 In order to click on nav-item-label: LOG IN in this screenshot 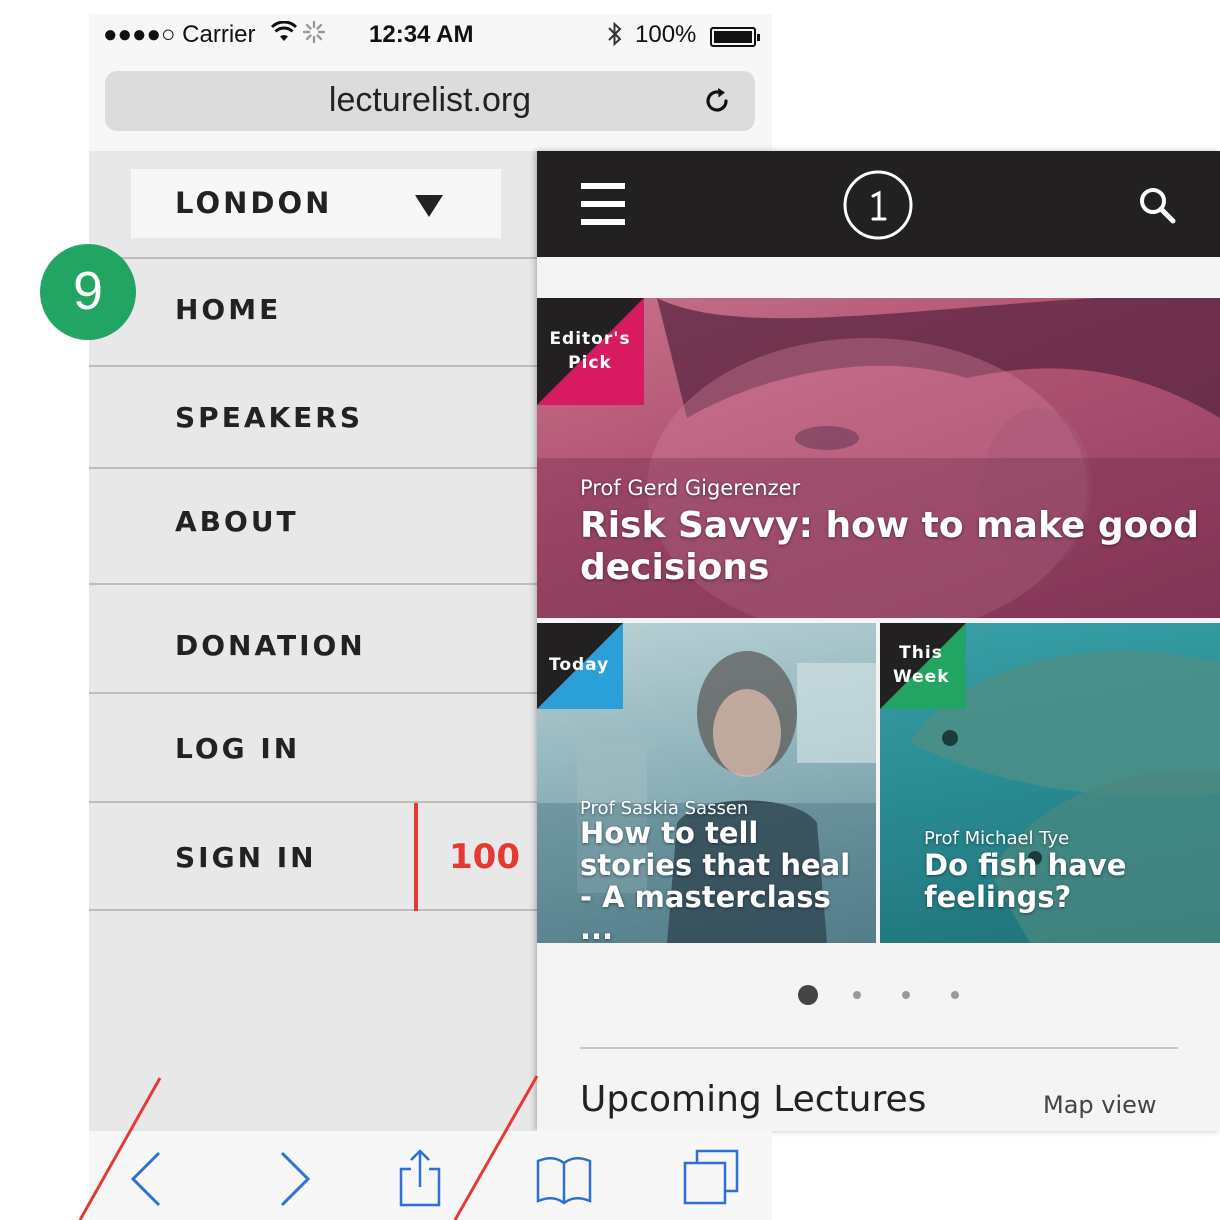, I will do `click(238, 748)`.